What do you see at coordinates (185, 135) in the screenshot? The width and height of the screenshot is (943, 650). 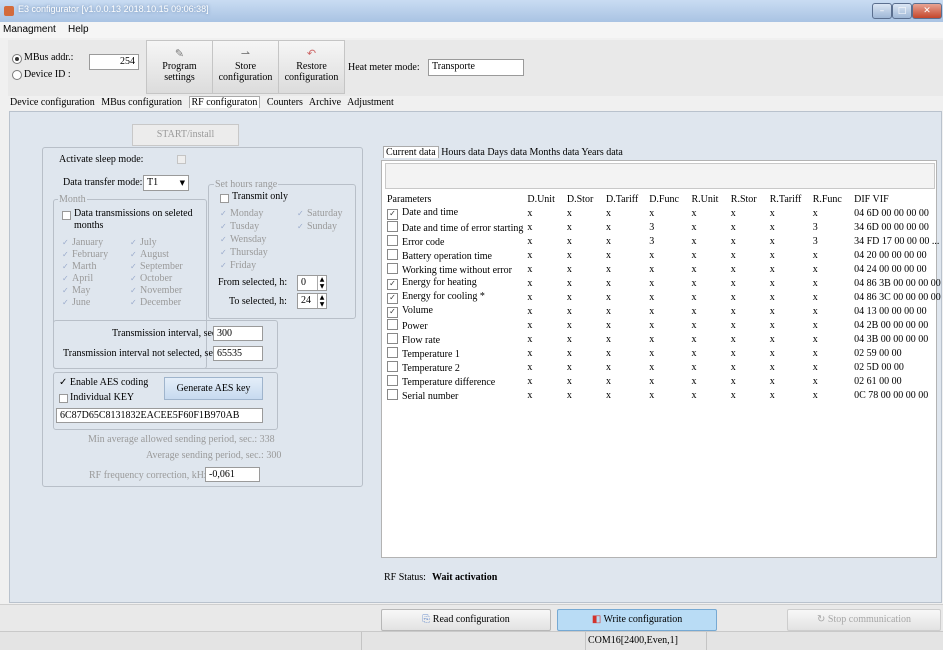 I see `start-install-button: START/install` at bounding box center [185, 135].